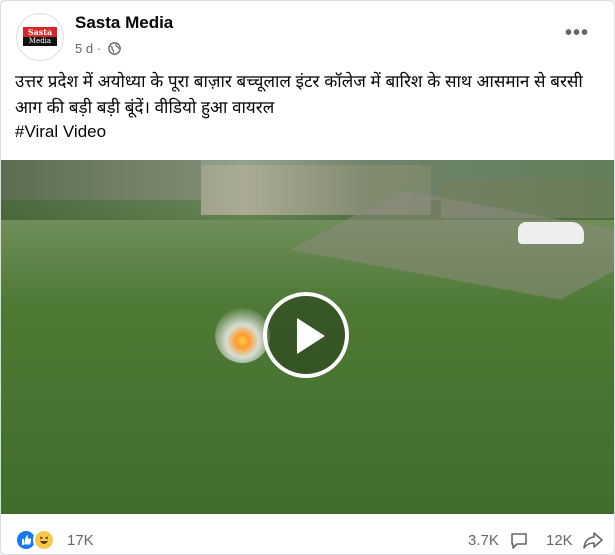  Describe the element at coordinates (559, 540) in the screenshot. I see `share-count: 12K` at that location.